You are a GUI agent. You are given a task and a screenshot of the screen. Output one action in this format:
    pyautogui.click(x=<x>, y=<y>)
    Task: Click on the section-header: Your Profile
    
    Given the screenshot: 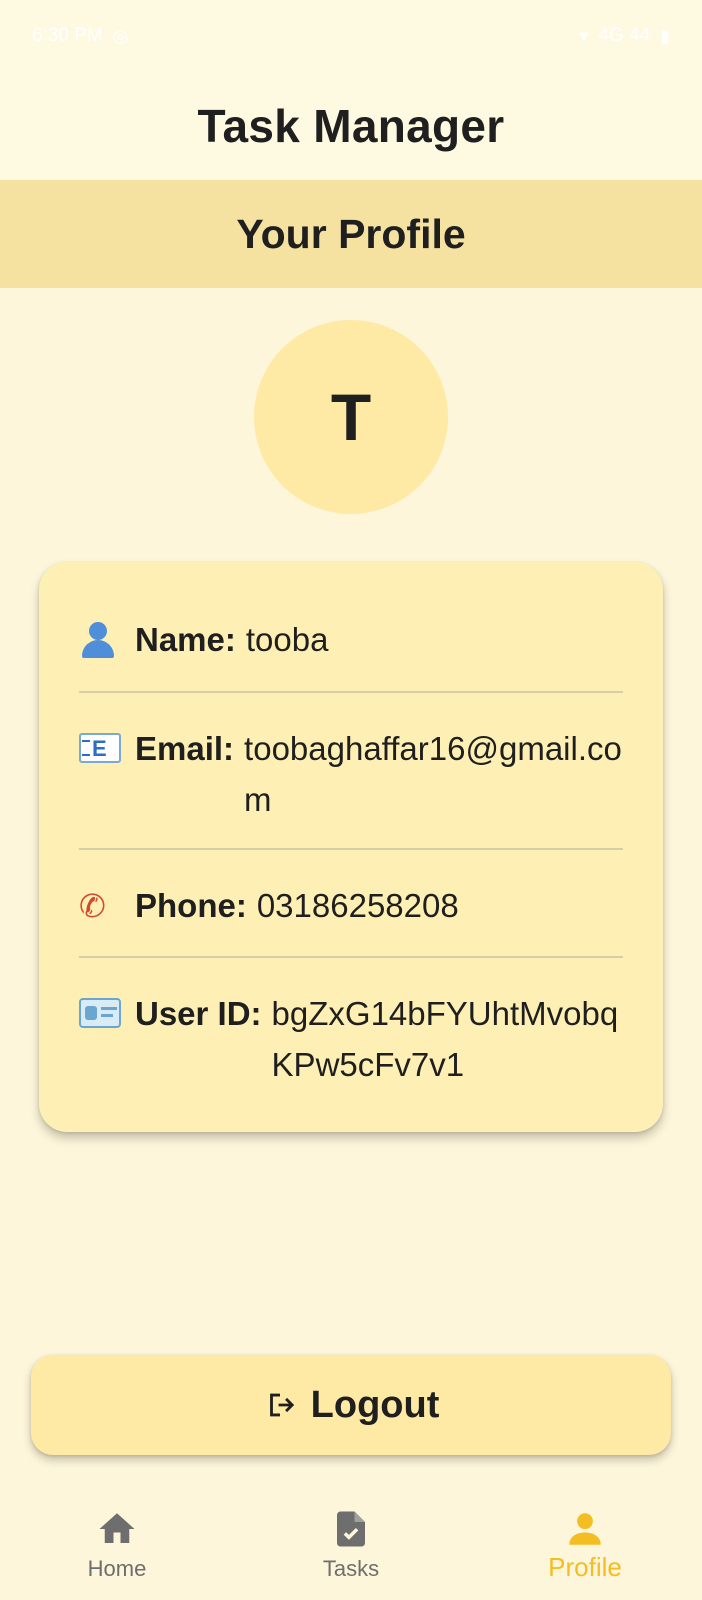 What is the action you would take?
    pyautogui.click(x=351, y=234)
    